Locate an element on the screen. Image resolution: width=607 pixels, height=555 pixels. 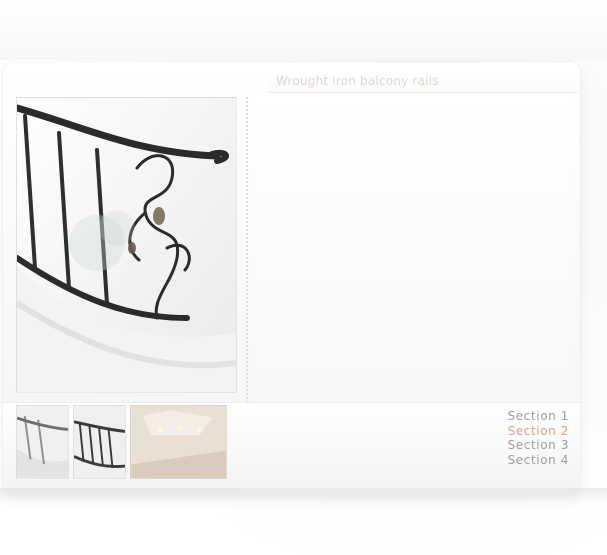
bottom-shadow is located at coordinates (303, 496).